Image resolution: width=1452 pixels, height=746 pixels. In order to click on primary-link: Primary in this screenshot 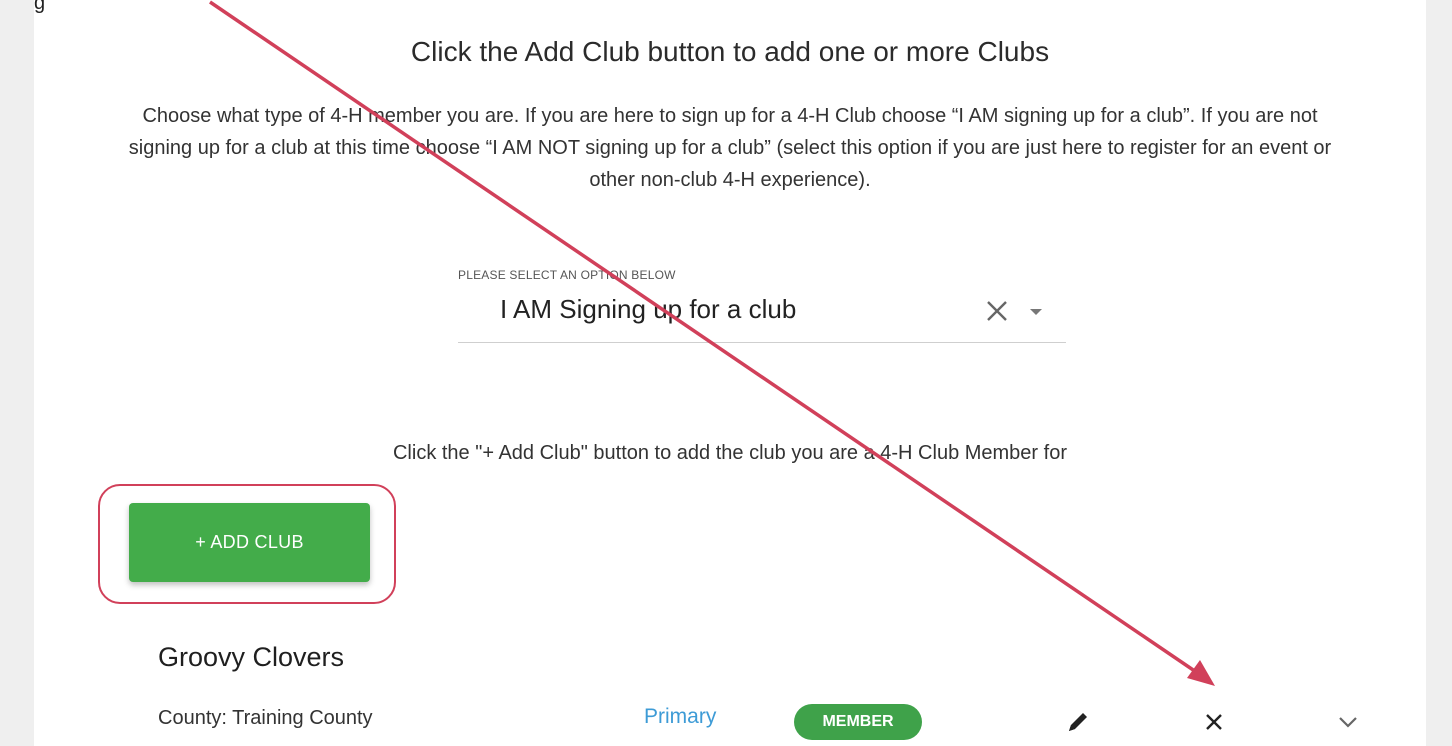, I will do `click(680, 717)`.